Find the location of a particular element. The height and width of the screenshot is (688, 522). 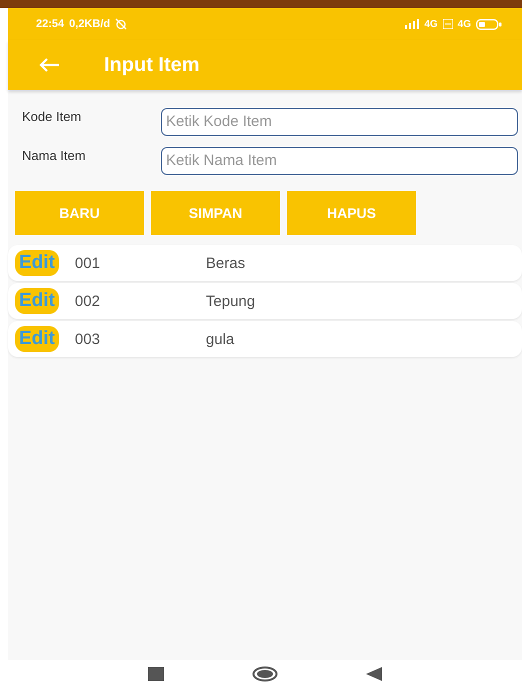

screen-title: Input Item is located at coordinates (152, 65).